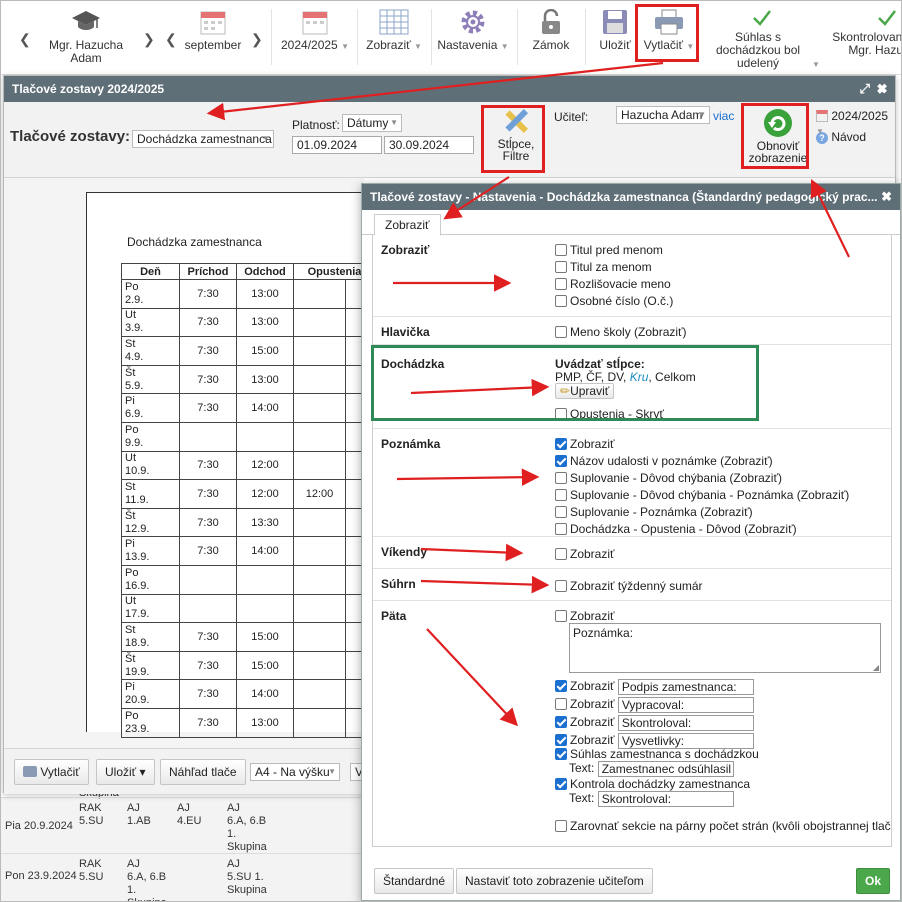 The width and height of the screenshot is (902, 902). What do you see at coordinates (51, 772) in the screenshot?
I see `print-footer-button: Vytlačiť` at bounding box center [51, 772].